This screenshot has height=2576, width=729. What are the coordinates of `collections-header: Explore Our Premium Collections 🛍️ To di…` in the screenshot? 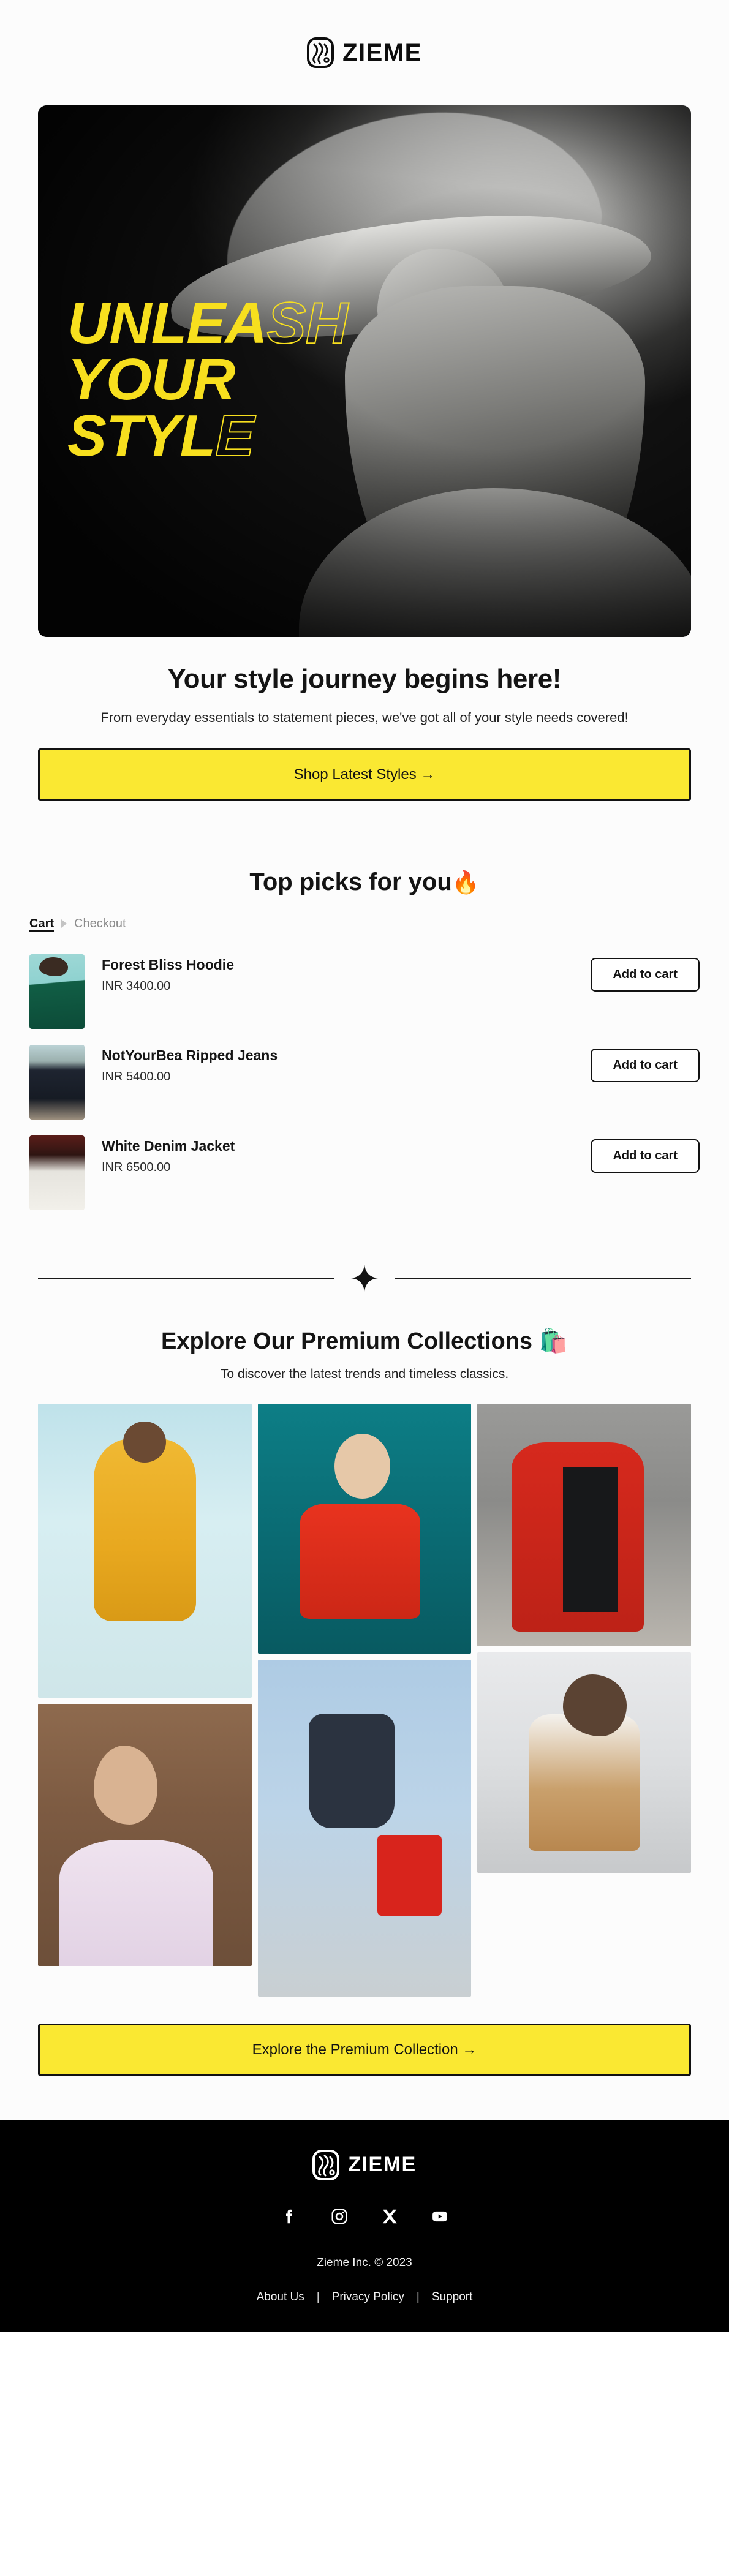 It's located at (364, 1337).